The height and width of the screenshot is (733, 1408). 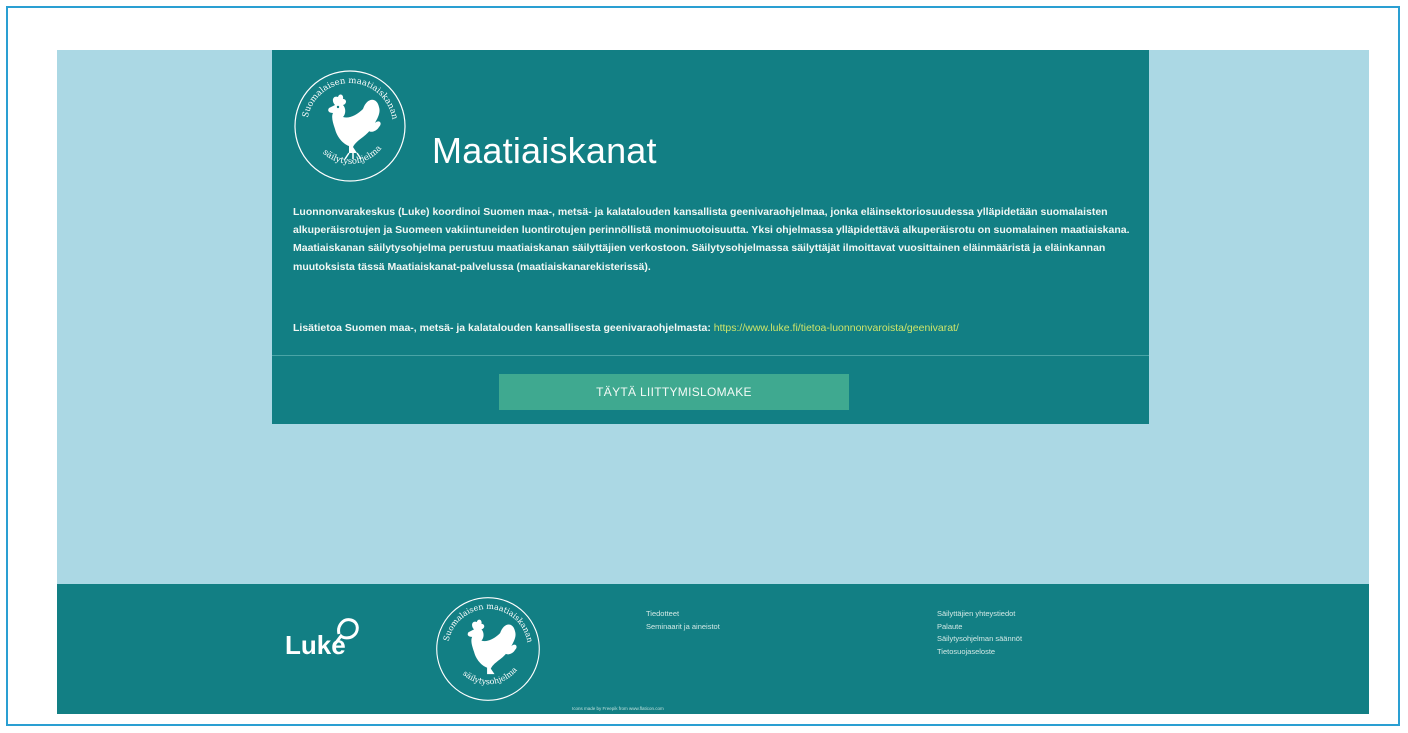 I want to click on svg-text: Luke, so click(x=315, y=645).